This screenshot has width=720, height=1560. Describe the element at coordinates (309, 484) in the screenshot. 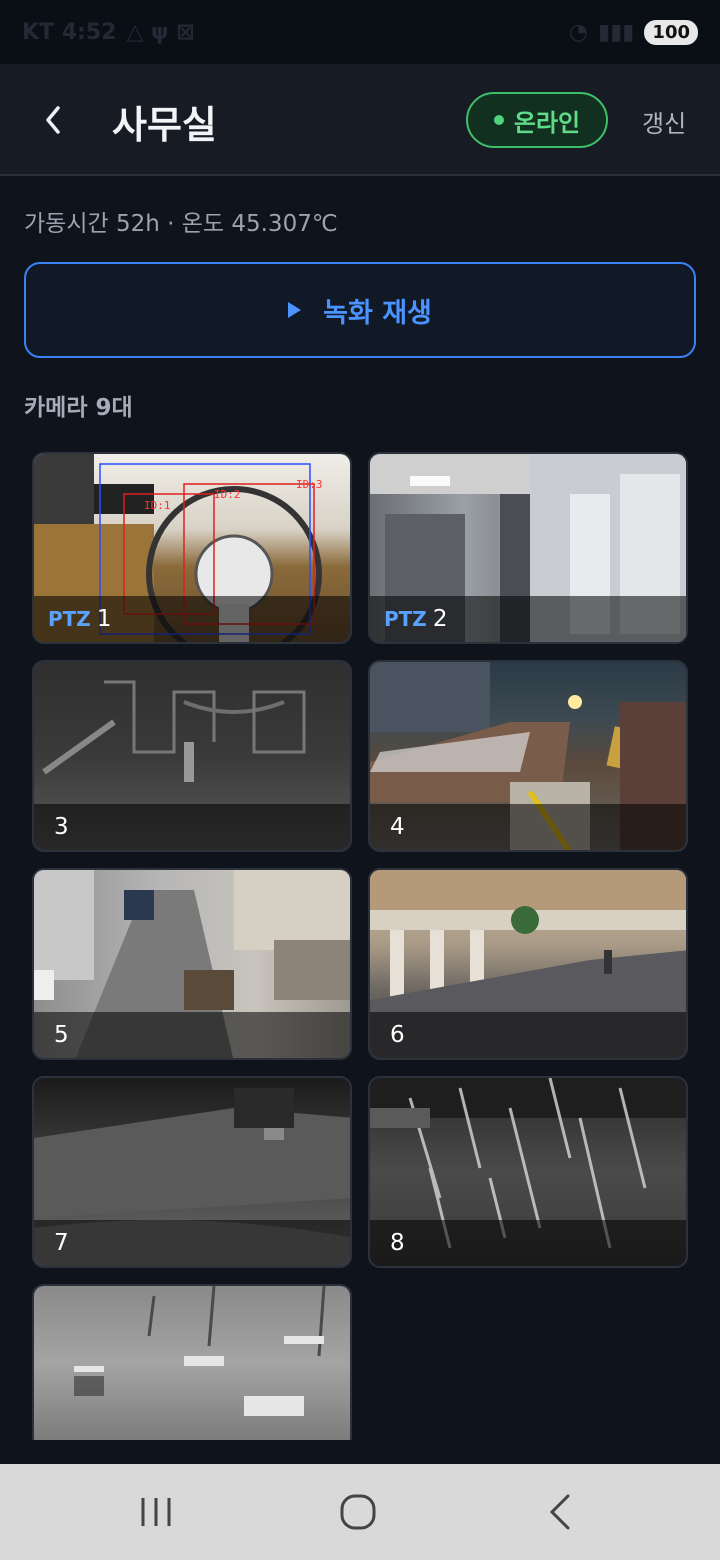

I see `overlay-id-3: ID:3` at that location.